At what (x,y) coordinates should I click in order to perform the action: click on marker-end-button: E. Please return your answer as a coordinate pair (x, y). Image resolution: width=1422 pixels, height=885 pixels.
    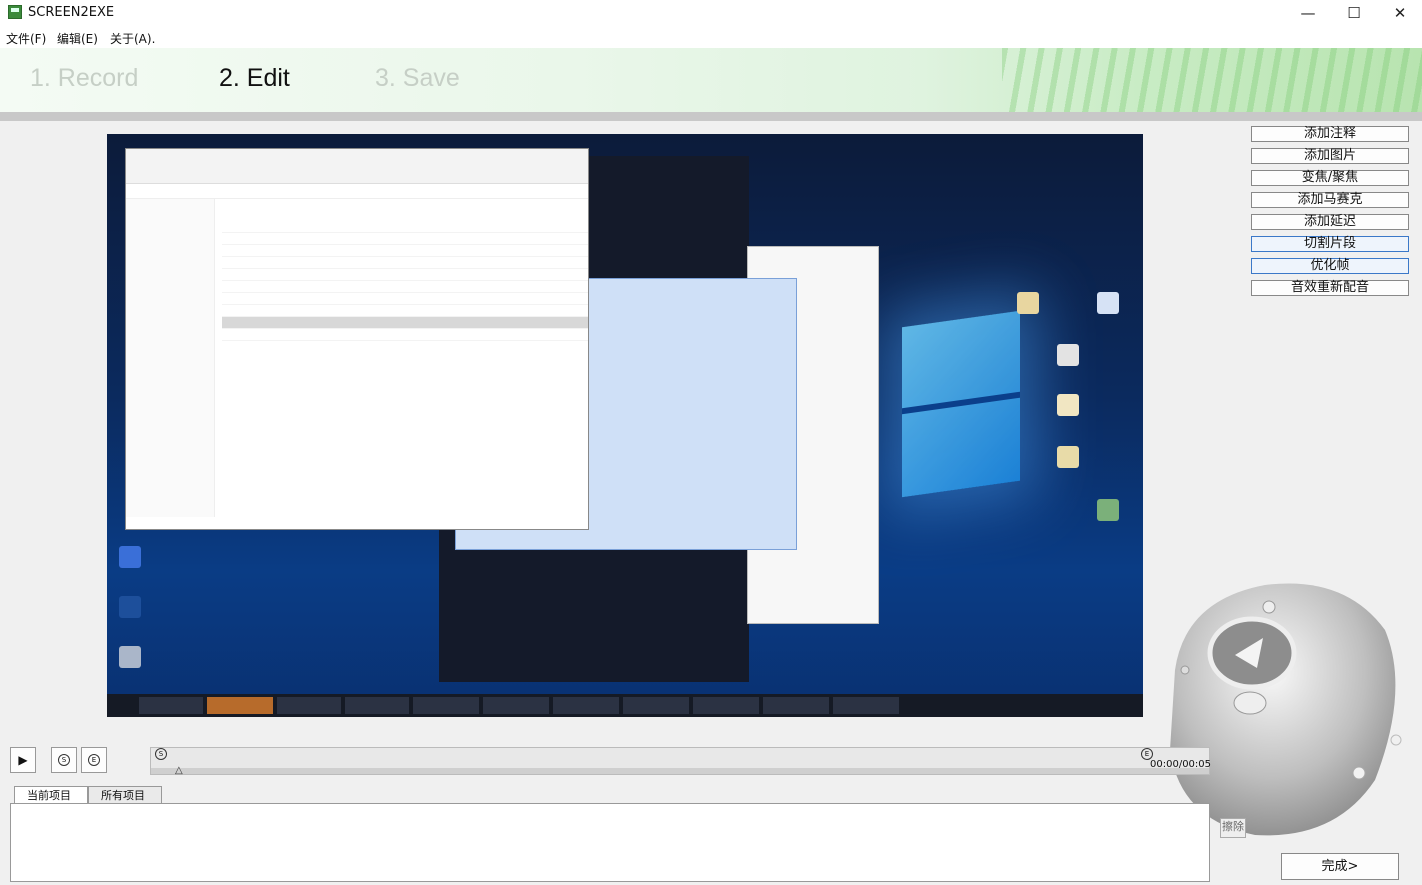
    Looking at the image, I should click on (94, 760).